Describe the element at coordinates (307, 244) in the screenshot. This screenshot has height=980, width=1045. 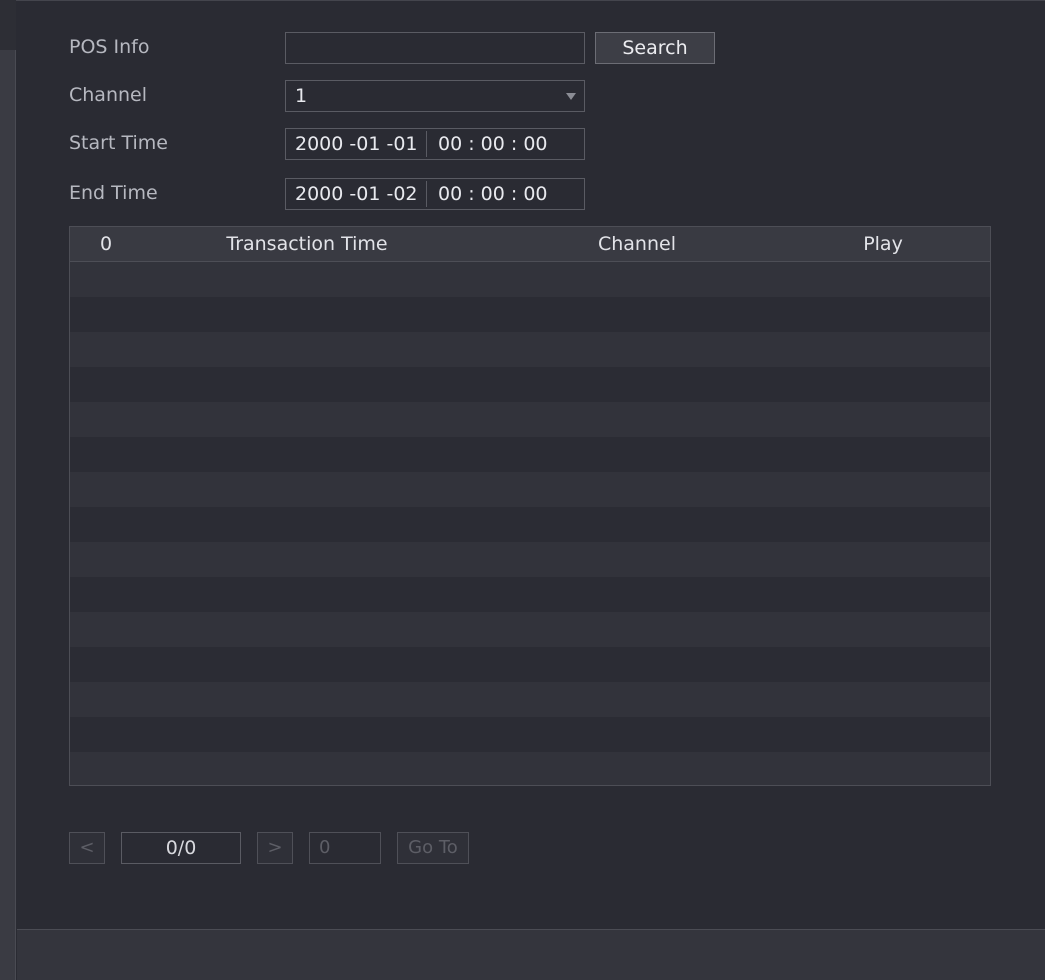
I see `column-header-transaction-time: Transaction Time` at that location.